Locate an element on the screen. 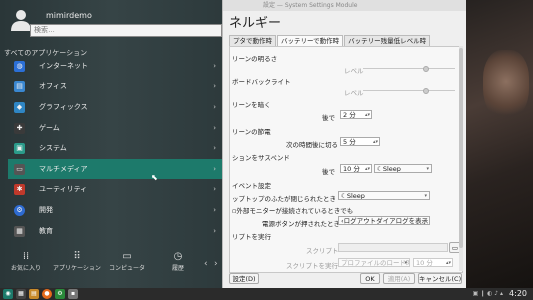  apply-button: 適用(A) is located at coordinates (399, 278).